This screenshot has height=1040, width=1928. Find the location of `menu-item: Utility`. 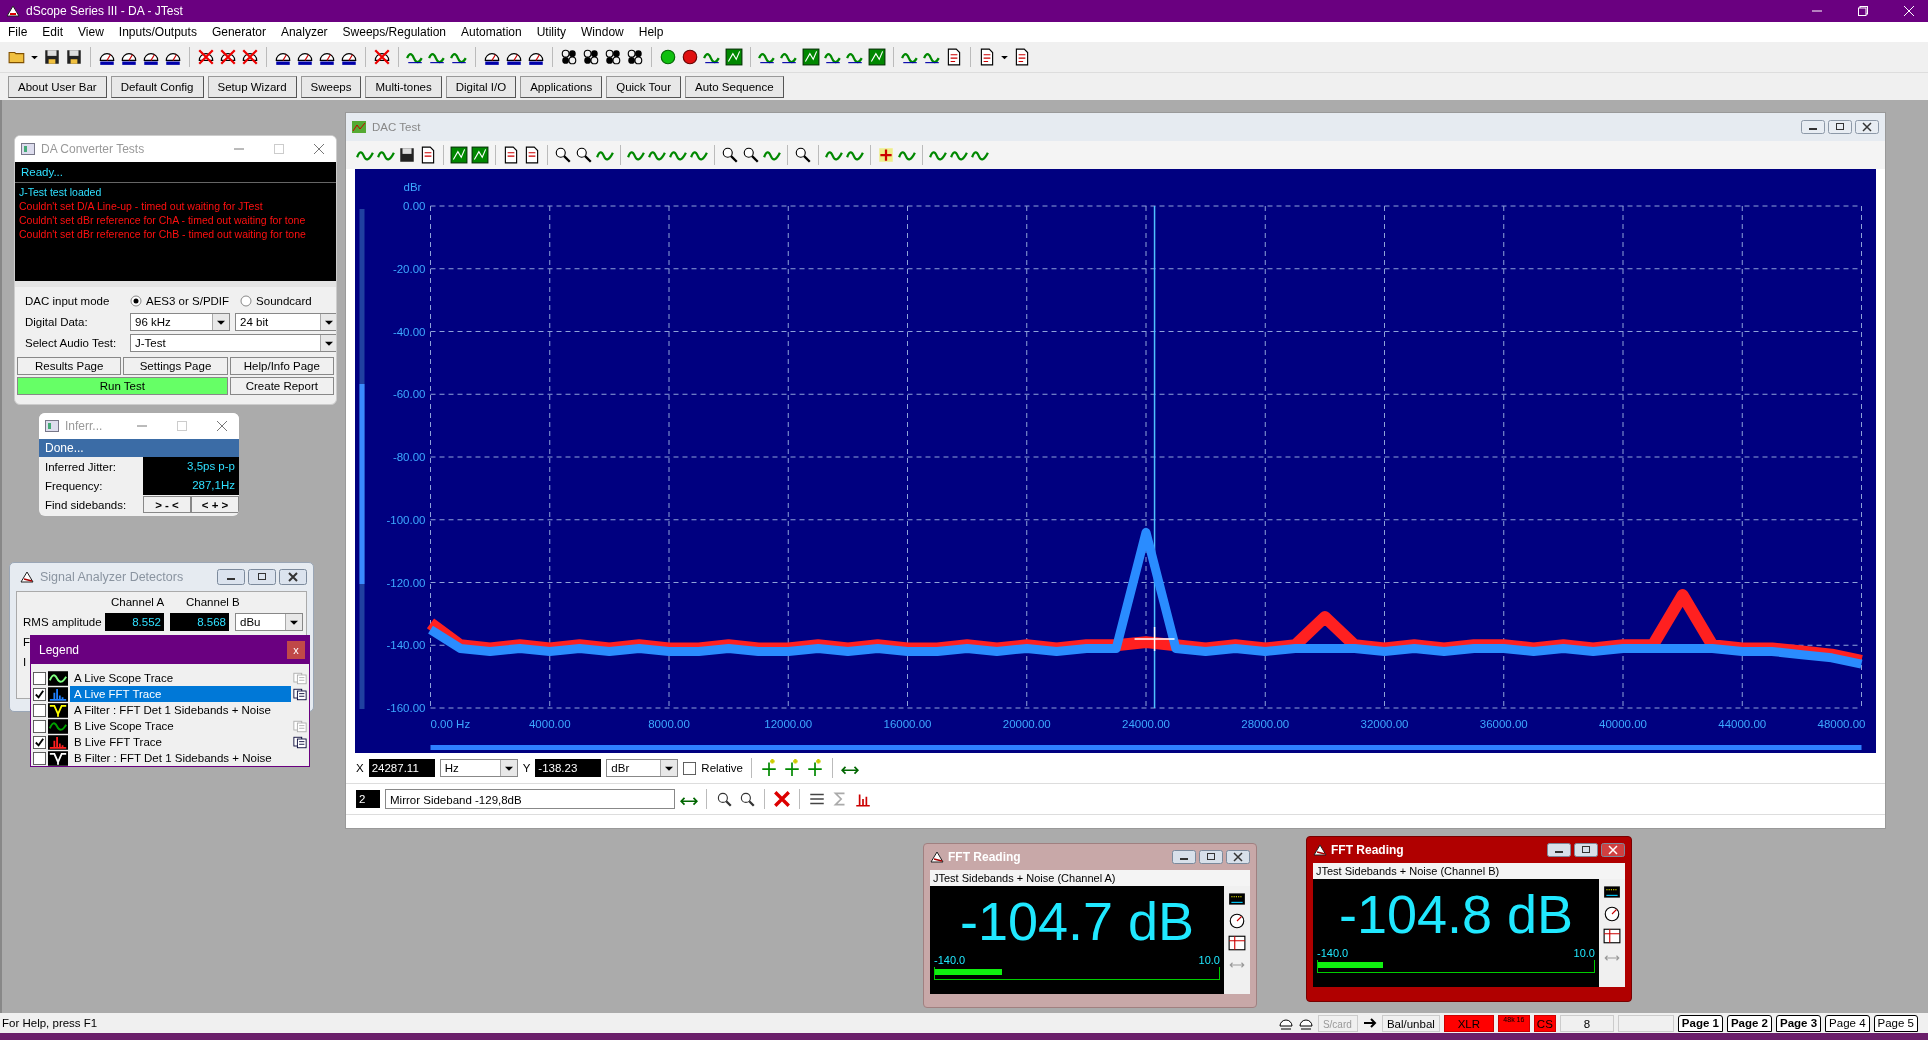

menu-item: Utility is located at coordinates (551, 32).